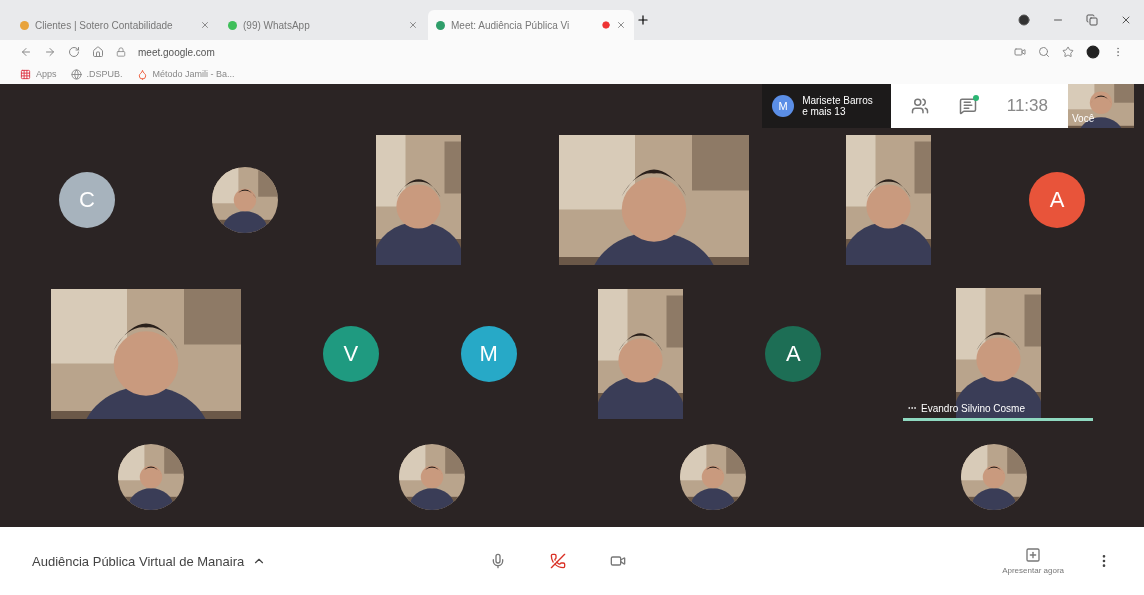 Image resolution: width=1144 pixels, height=595 pixels. What do you see at coordinates (837, 100) in the screenshot?
I see `presenter-name: Marisete Barros` at bounding box center [837, 100].